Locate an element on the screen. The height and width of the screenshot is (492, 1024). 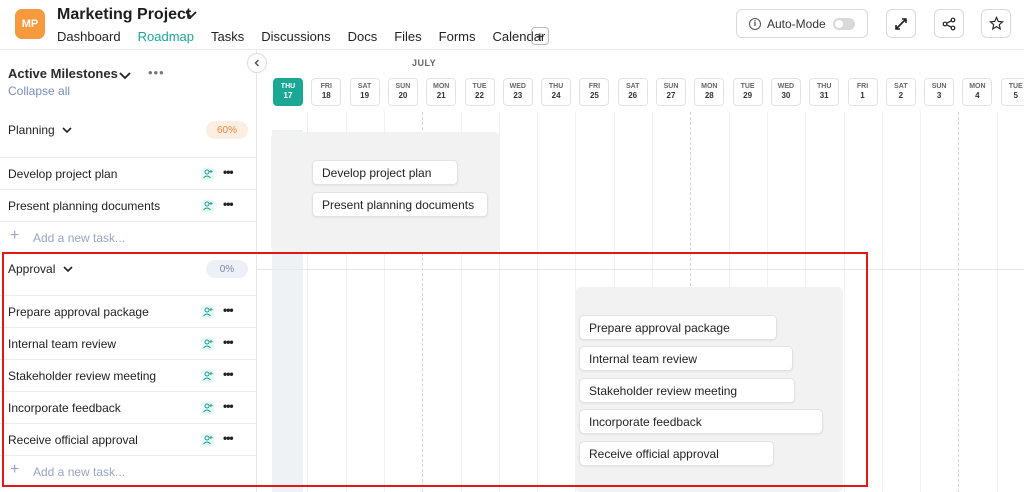
share-icon is located at coordinates (949, 23).